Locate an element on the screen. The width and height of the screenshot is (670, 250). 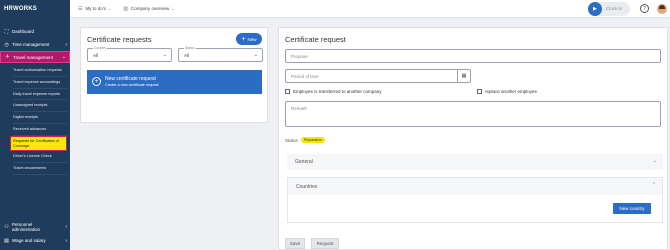
company-label: Company overview is located at coordinates (150, 8).